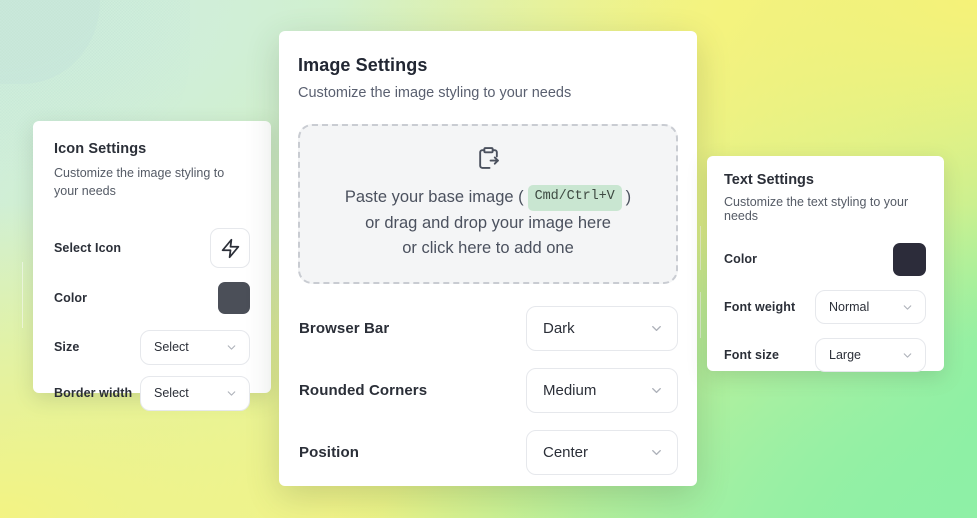 The image size is (977, 518). Describe the element at coordinates (195, 393) in the screenshot. I see `icon-border-width-select: Select` at that location.